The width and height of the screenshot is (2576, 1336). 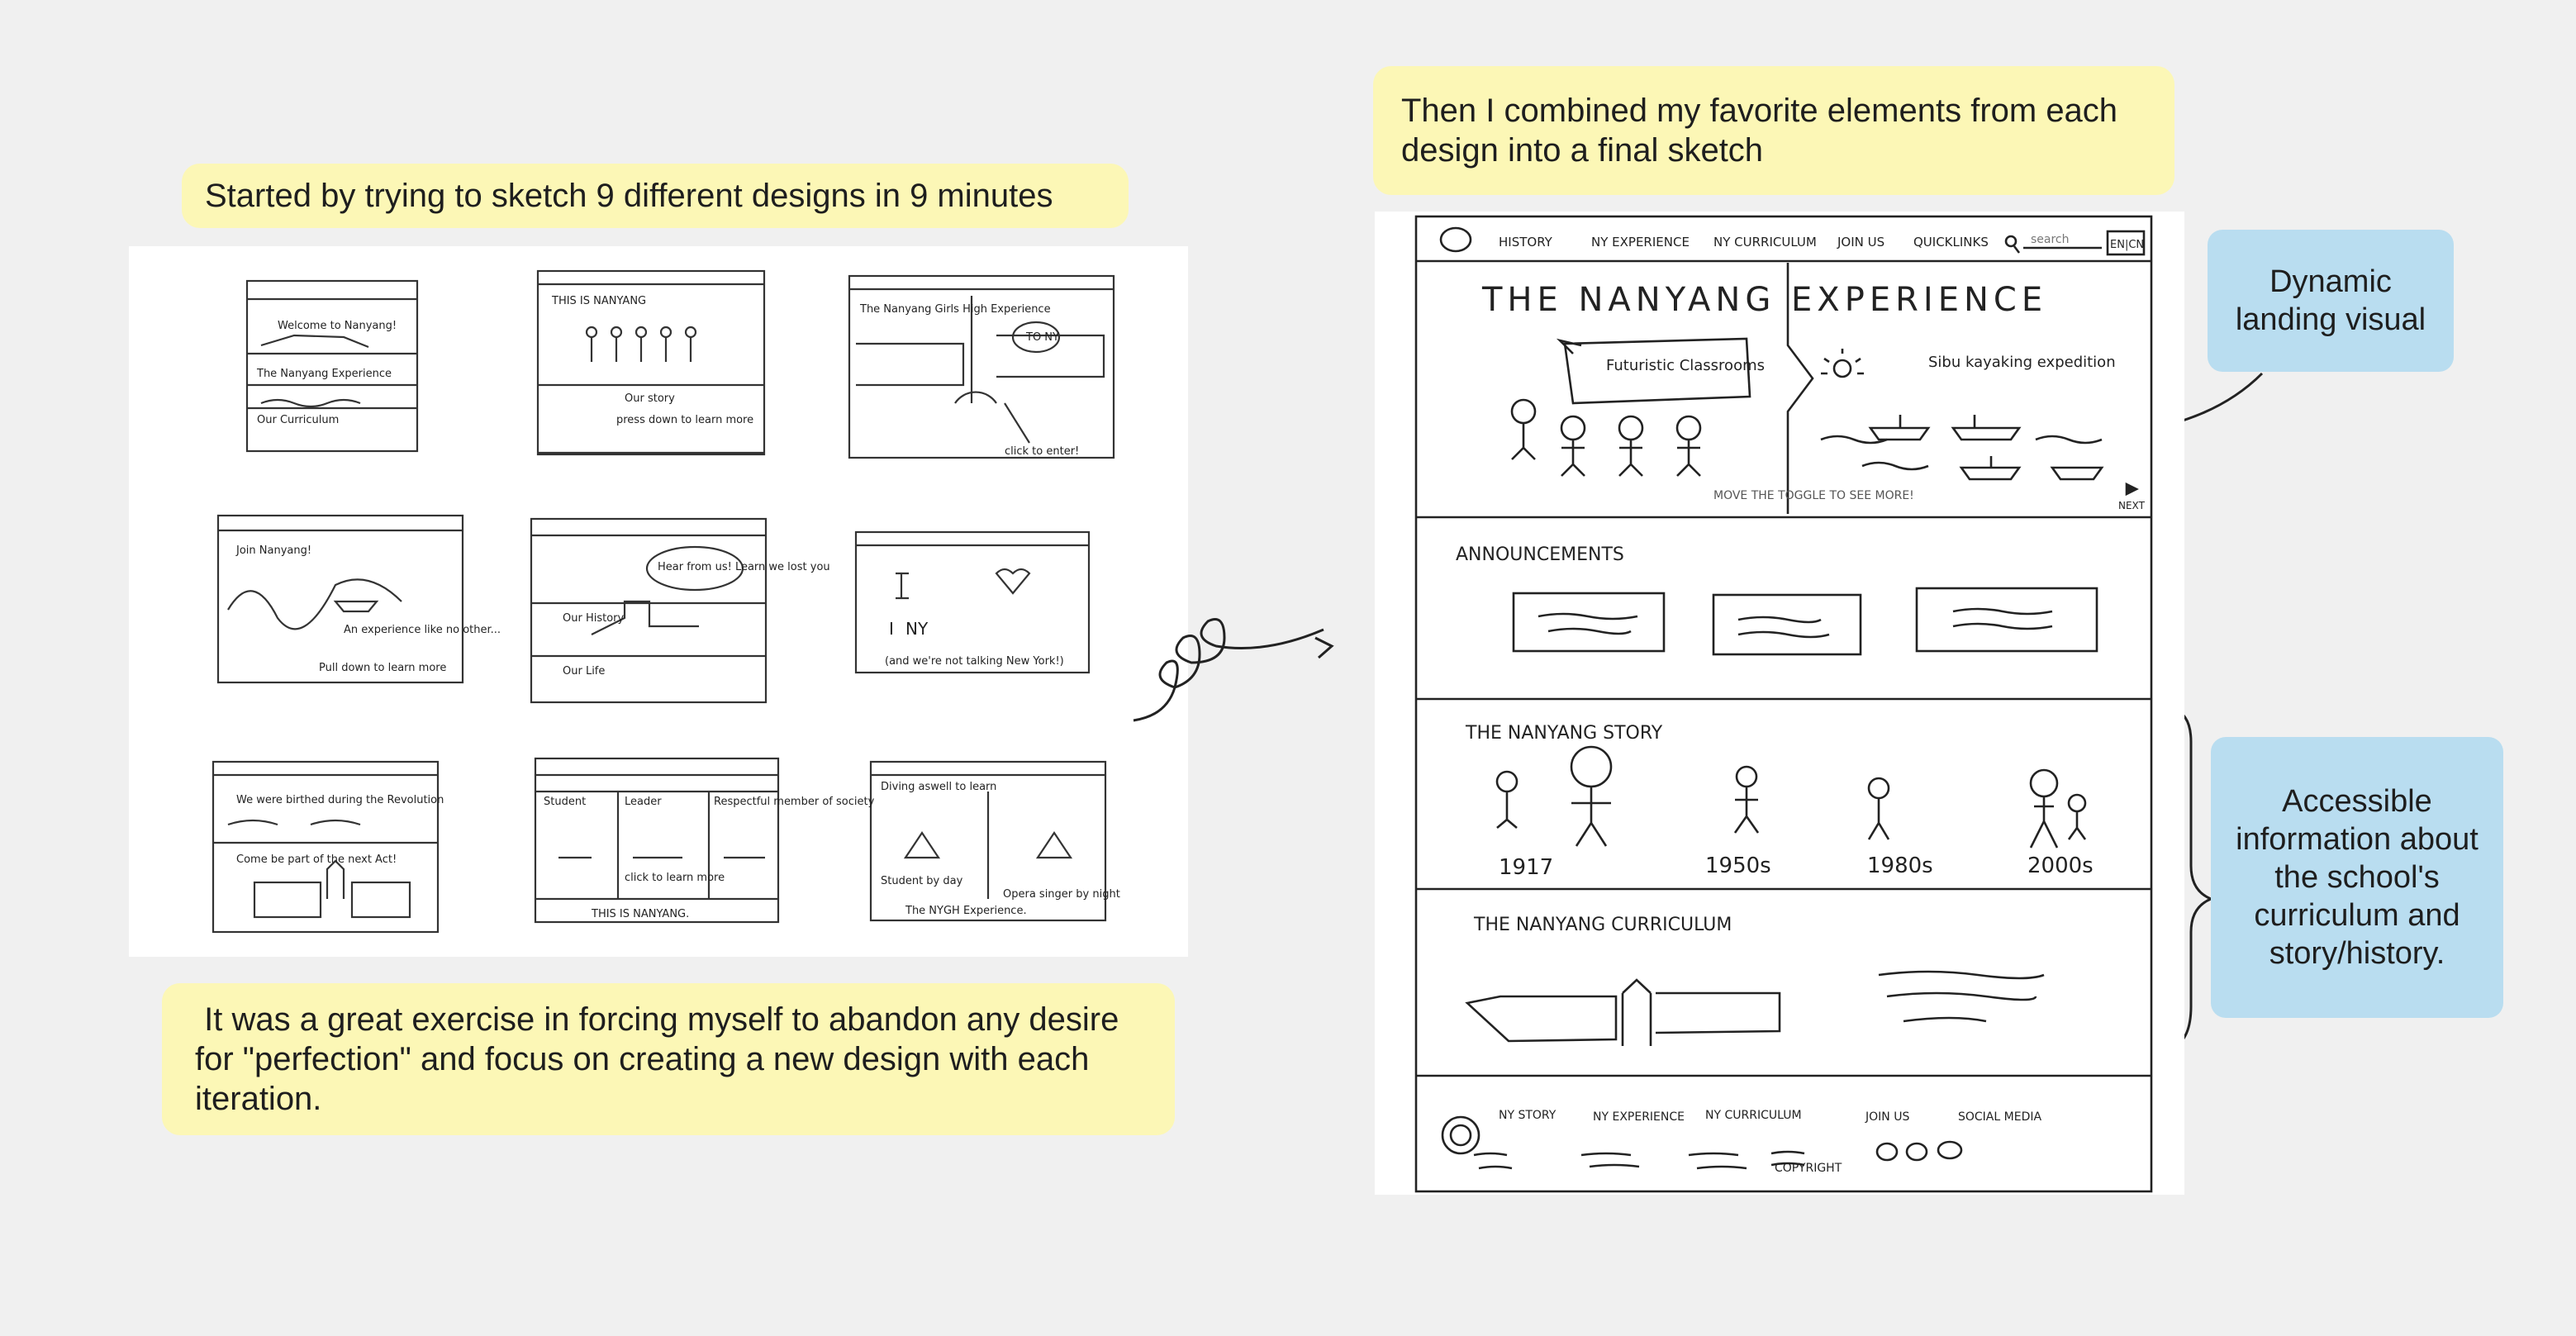 I want to click on footer-link-ny-curriculum: NY CURRICULUM, so click(x=1753, y=1115).